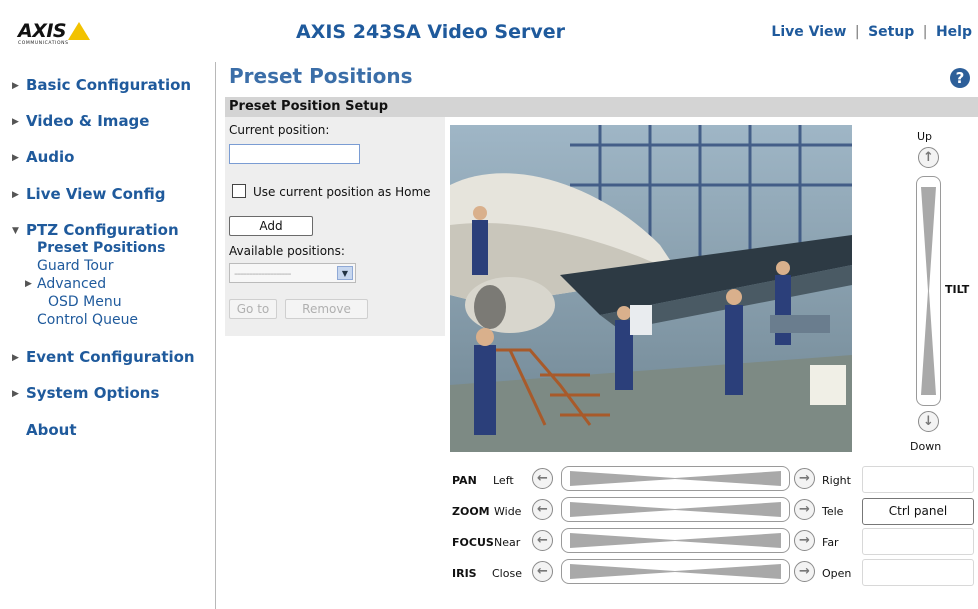  I want to click on sidebar-item-live-view-config: ▶ Live View Config, so click(88, 194).